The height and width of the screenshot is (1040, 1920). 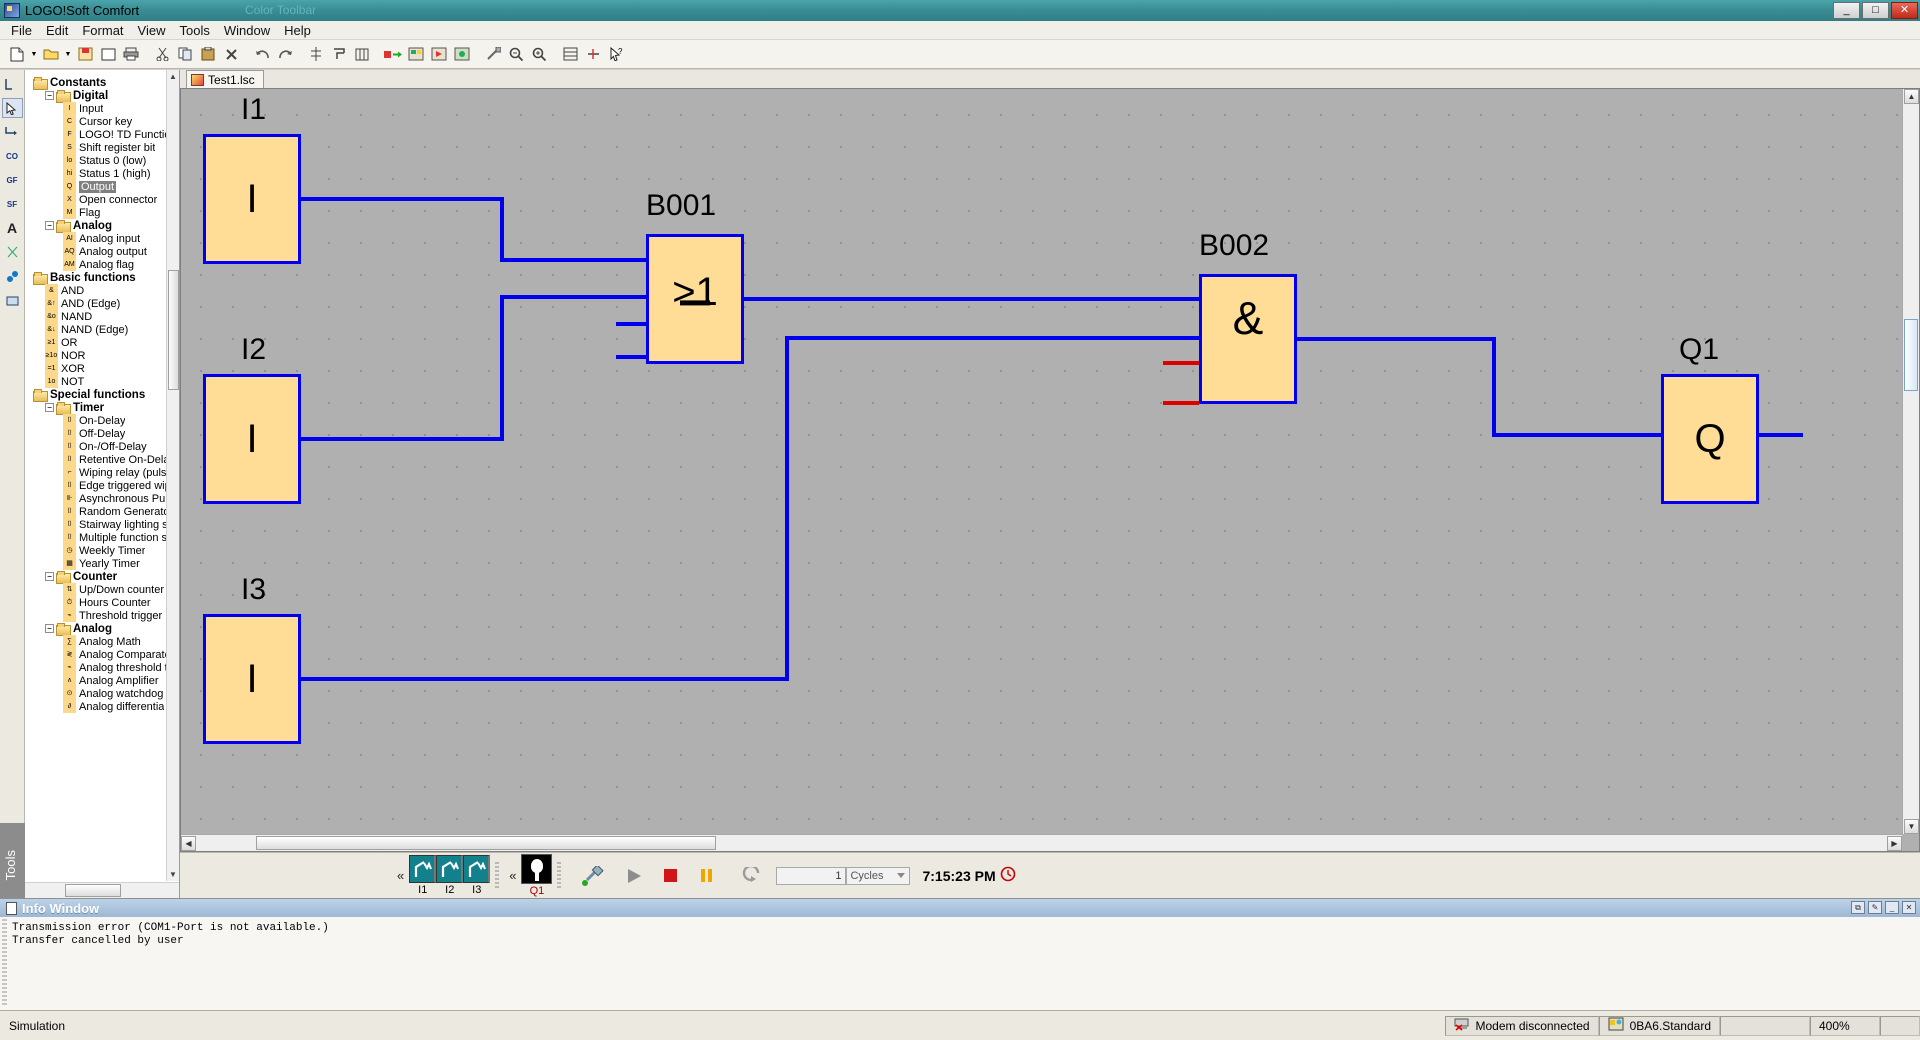 What do you see at coordinates (102, 459) in the screenshot?
I see `tree-item-retentive-on-dela: ⌷ Retentive On-Dela` at bounding box center [102, 459].